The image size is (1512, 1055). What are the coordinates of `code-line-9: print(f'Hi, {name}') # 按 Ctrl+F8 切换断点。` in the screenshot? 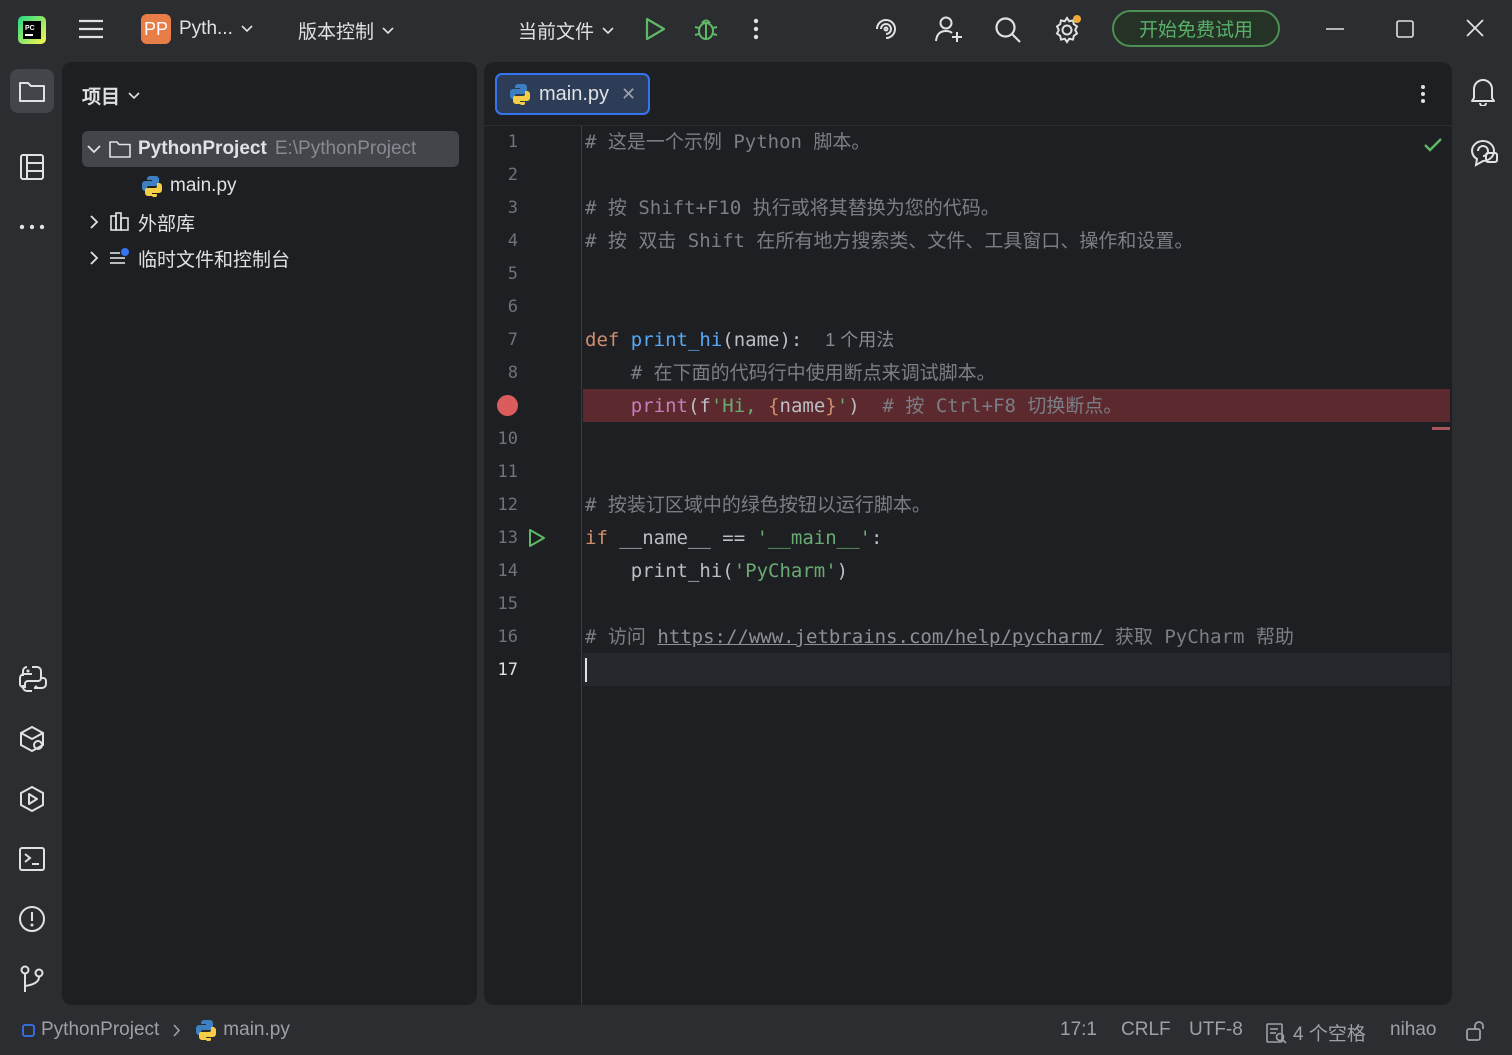 It's located at (854, 406).